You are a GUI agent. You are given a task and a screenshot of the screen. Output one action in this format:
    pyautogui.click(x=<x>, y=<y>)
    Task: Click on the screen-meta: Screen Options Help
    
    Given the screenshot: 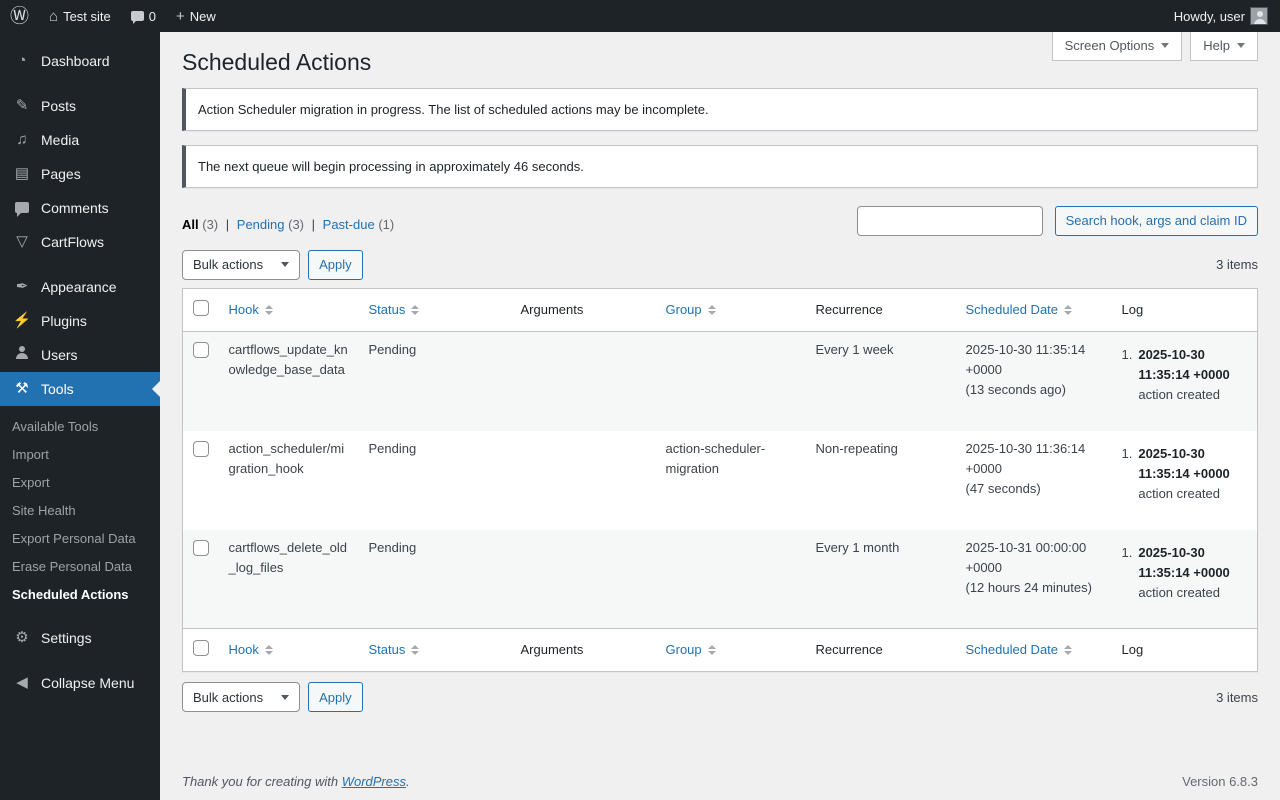 What is the action you would take?
    pyautogui.click(x=1154, y=46)
    